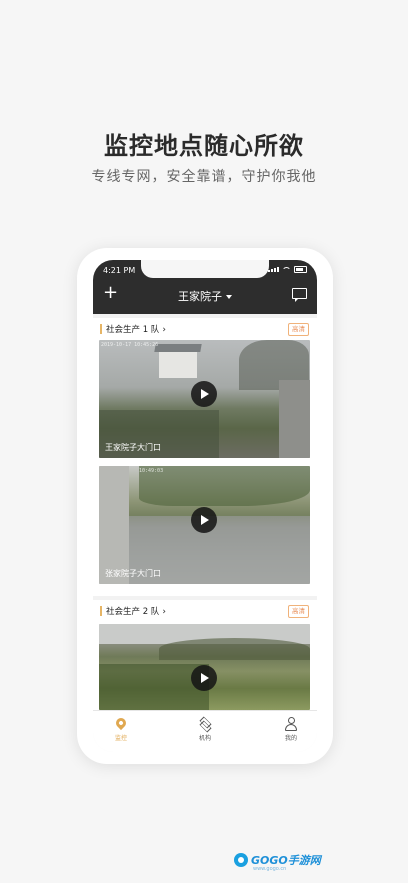  I want to click on signal-icon, so click(273, 269).